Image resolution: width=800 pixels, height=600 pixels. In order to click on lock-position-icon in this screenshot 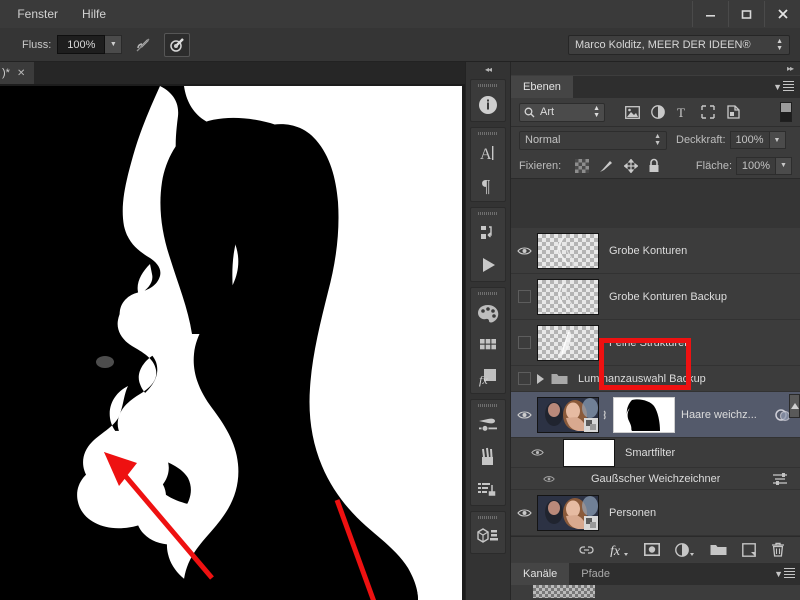, I will do `click(631, 165)`.